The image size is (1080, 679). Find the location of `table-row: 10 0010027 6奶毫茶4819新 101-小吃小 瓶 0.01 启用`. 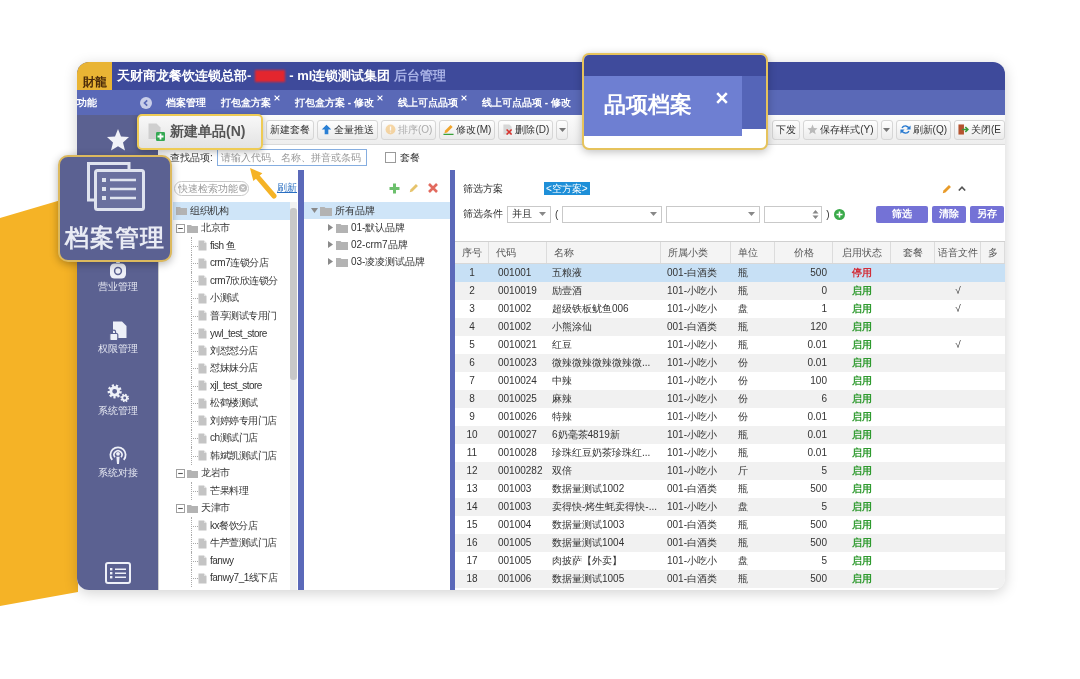

table-row: 10 0010027 6奶毫茶4819新 101-小吃小 瓶 0.01 启用 is located at coordinates (730, 435).